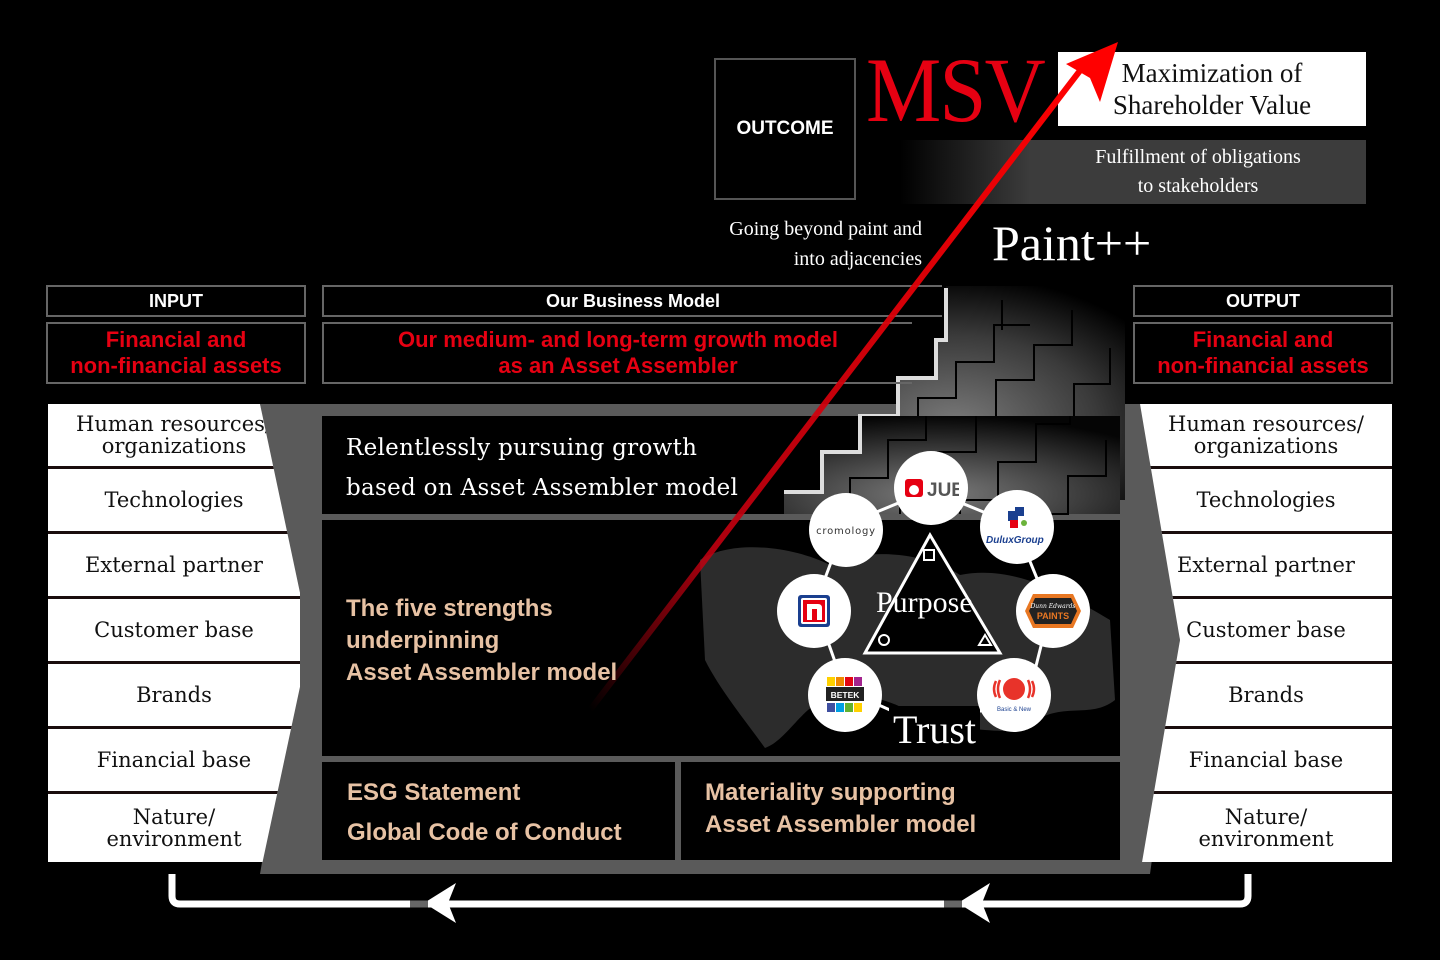 This screenshot has height=960, width=1440. What do you see at coordinates (841, 824) in the screenshot?
I see `materiality-line-2: Asset Assembler model` at bounding box center [841, 824].